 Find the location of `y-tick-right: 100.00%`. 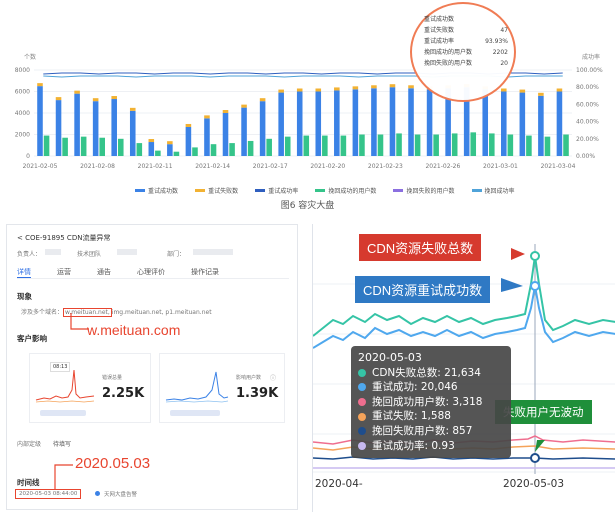

y-tick-right: 100.00% is located at coordinates (589, 70).